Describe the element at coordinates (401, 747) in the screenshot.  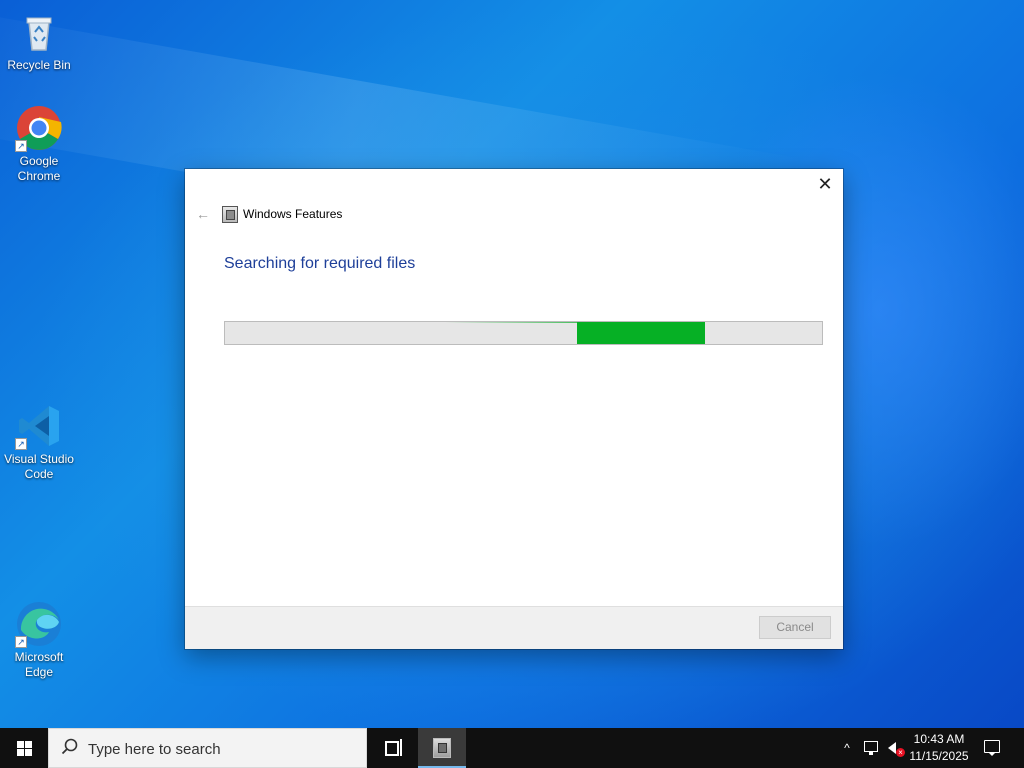
I see `task-view-icon-bar` at that location.